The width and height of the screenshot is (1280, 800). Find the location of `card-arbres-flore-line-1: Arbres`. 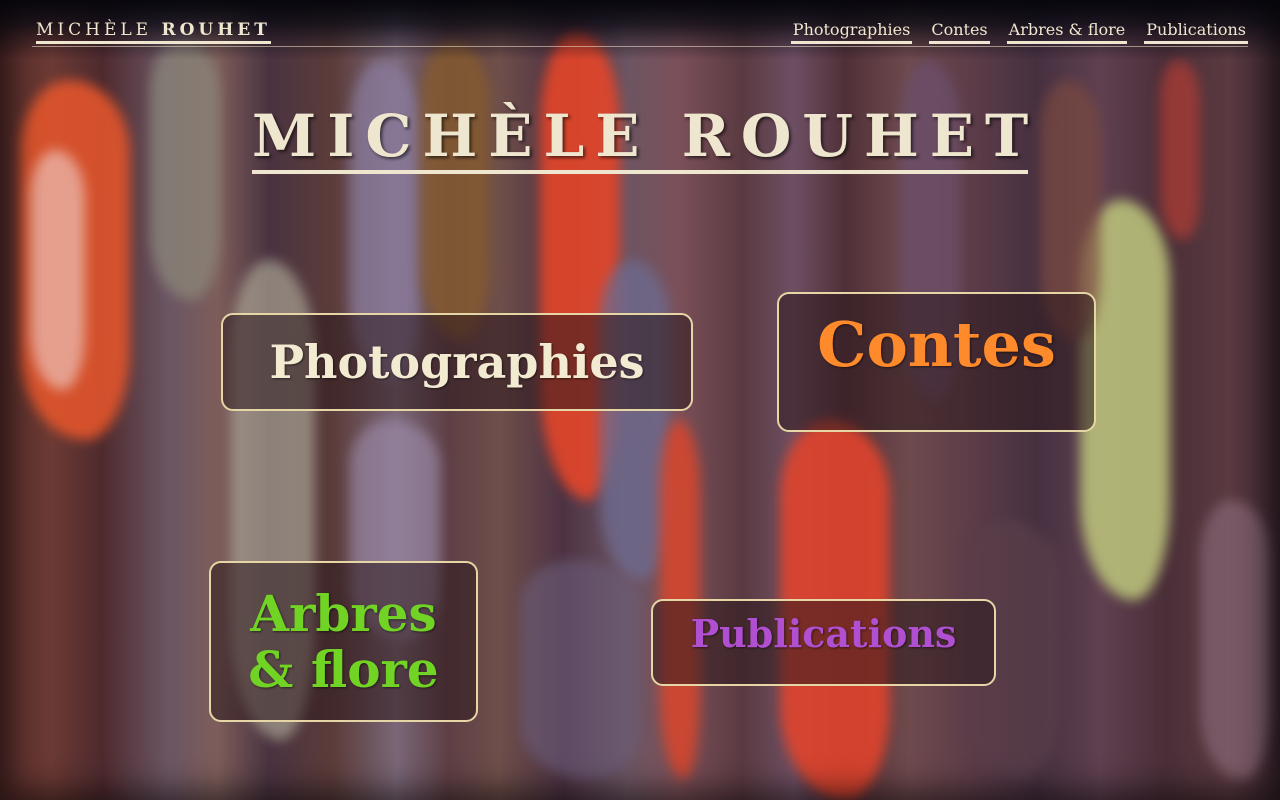

card-arbres-flore-line-1: Arbres is located at coordinates (343, 613).